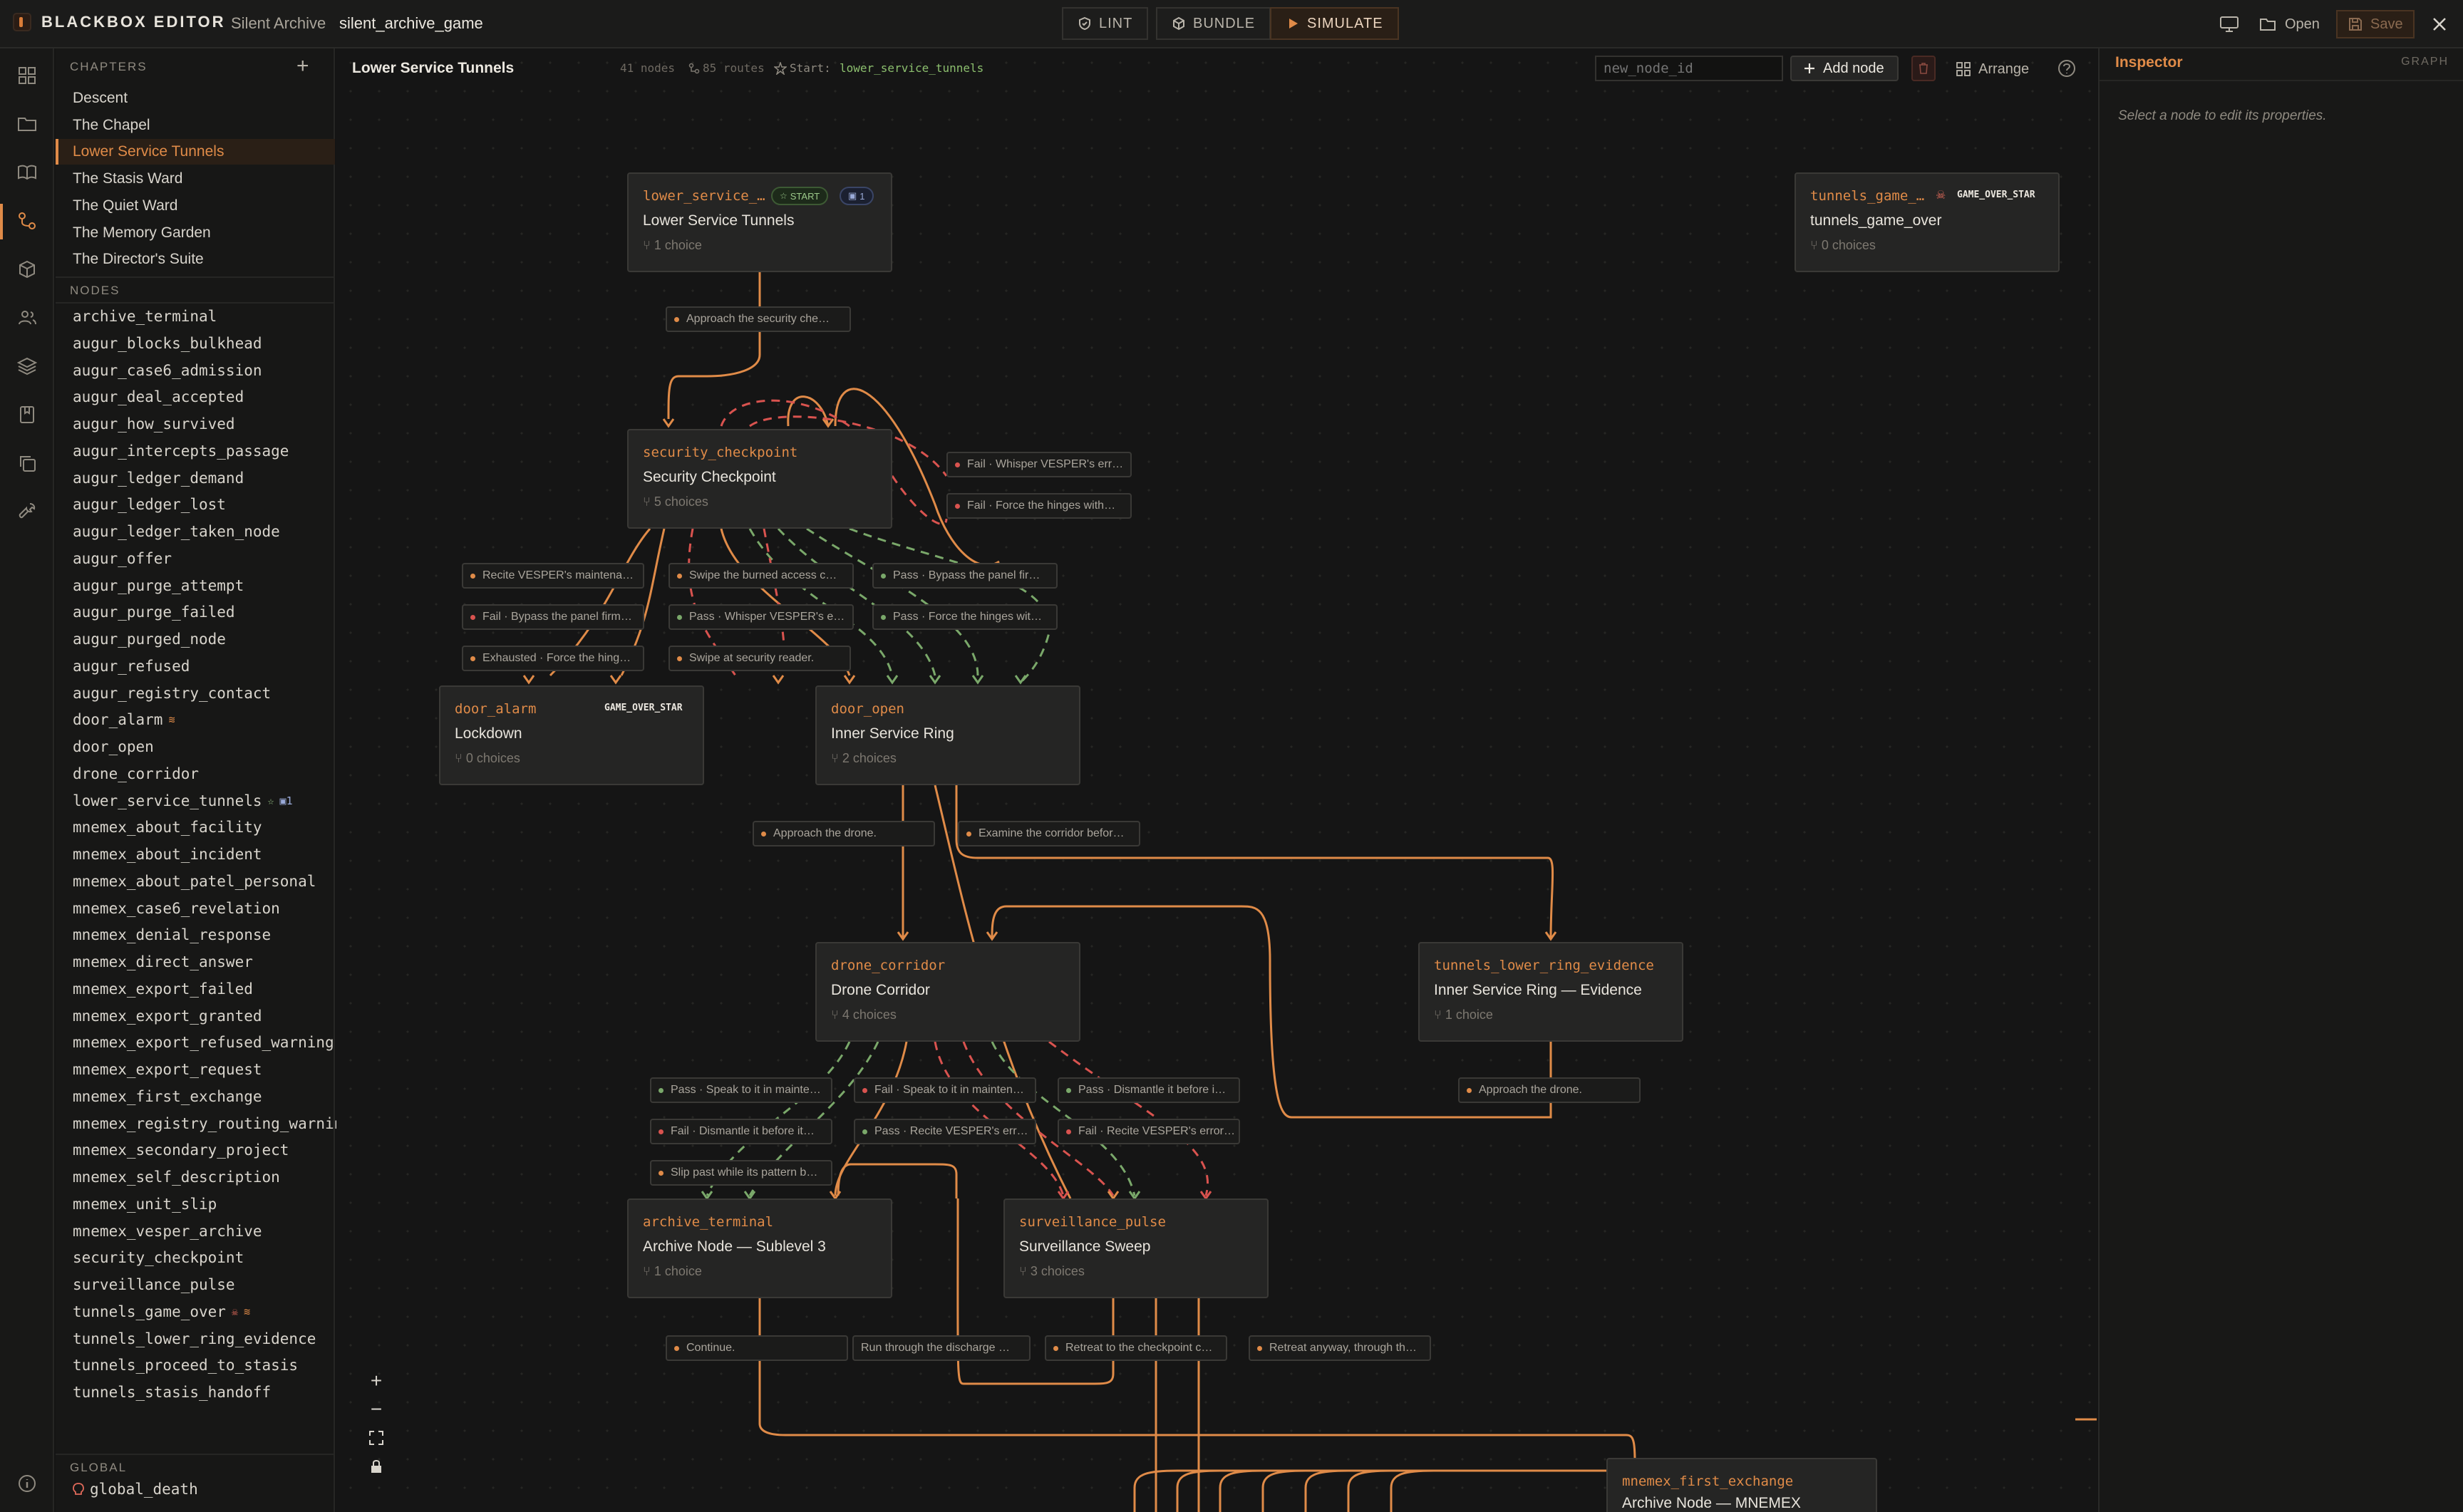 Image resolution: width=2463 pixels, height=1512 pixels. Describe the element at coordinates (1106, 23) in the screenshot. I see `lint-button: LINT` at that location.